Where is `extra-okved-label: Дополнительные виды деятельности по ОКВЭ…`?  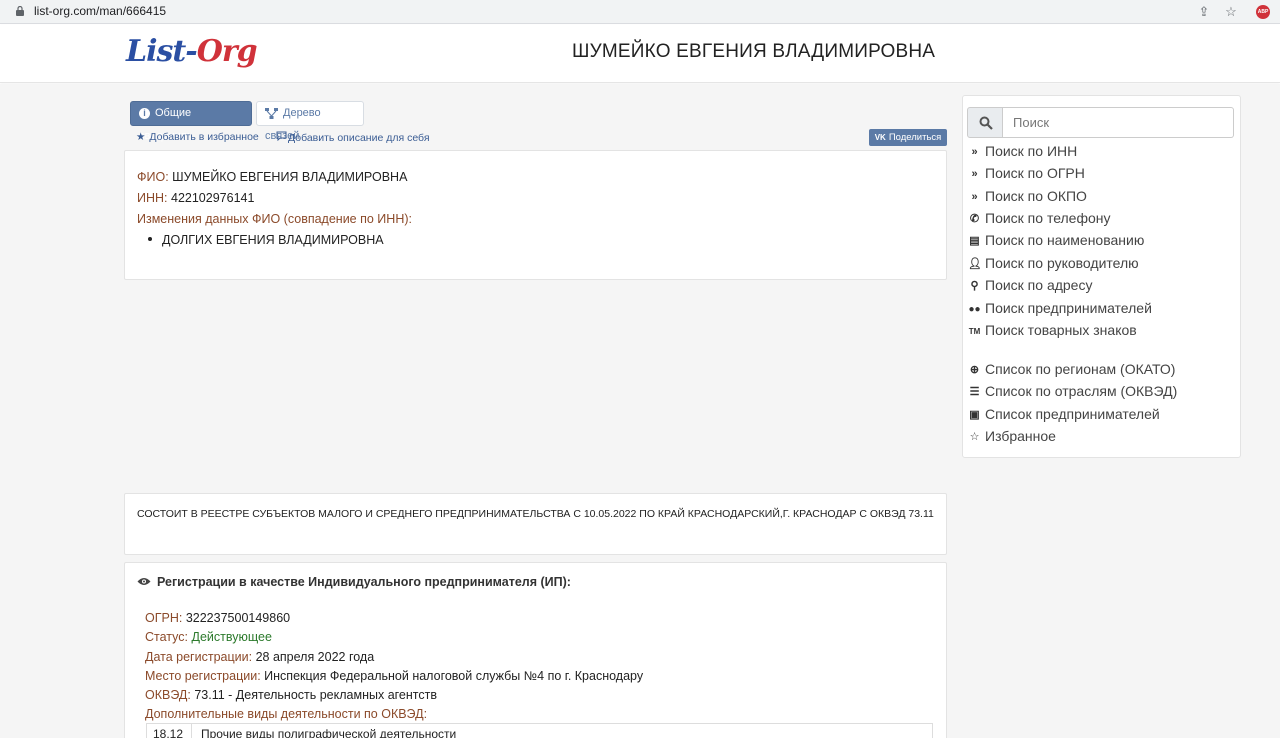 extra-okved-label: Дополнительные виды деятельности по ОКВЭ… is located at coordinates (286, 714).